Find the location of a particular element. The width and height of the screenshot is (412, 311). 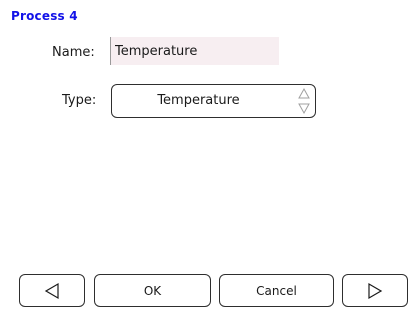

type-select: Temperature is located at coordinates (213, 101).